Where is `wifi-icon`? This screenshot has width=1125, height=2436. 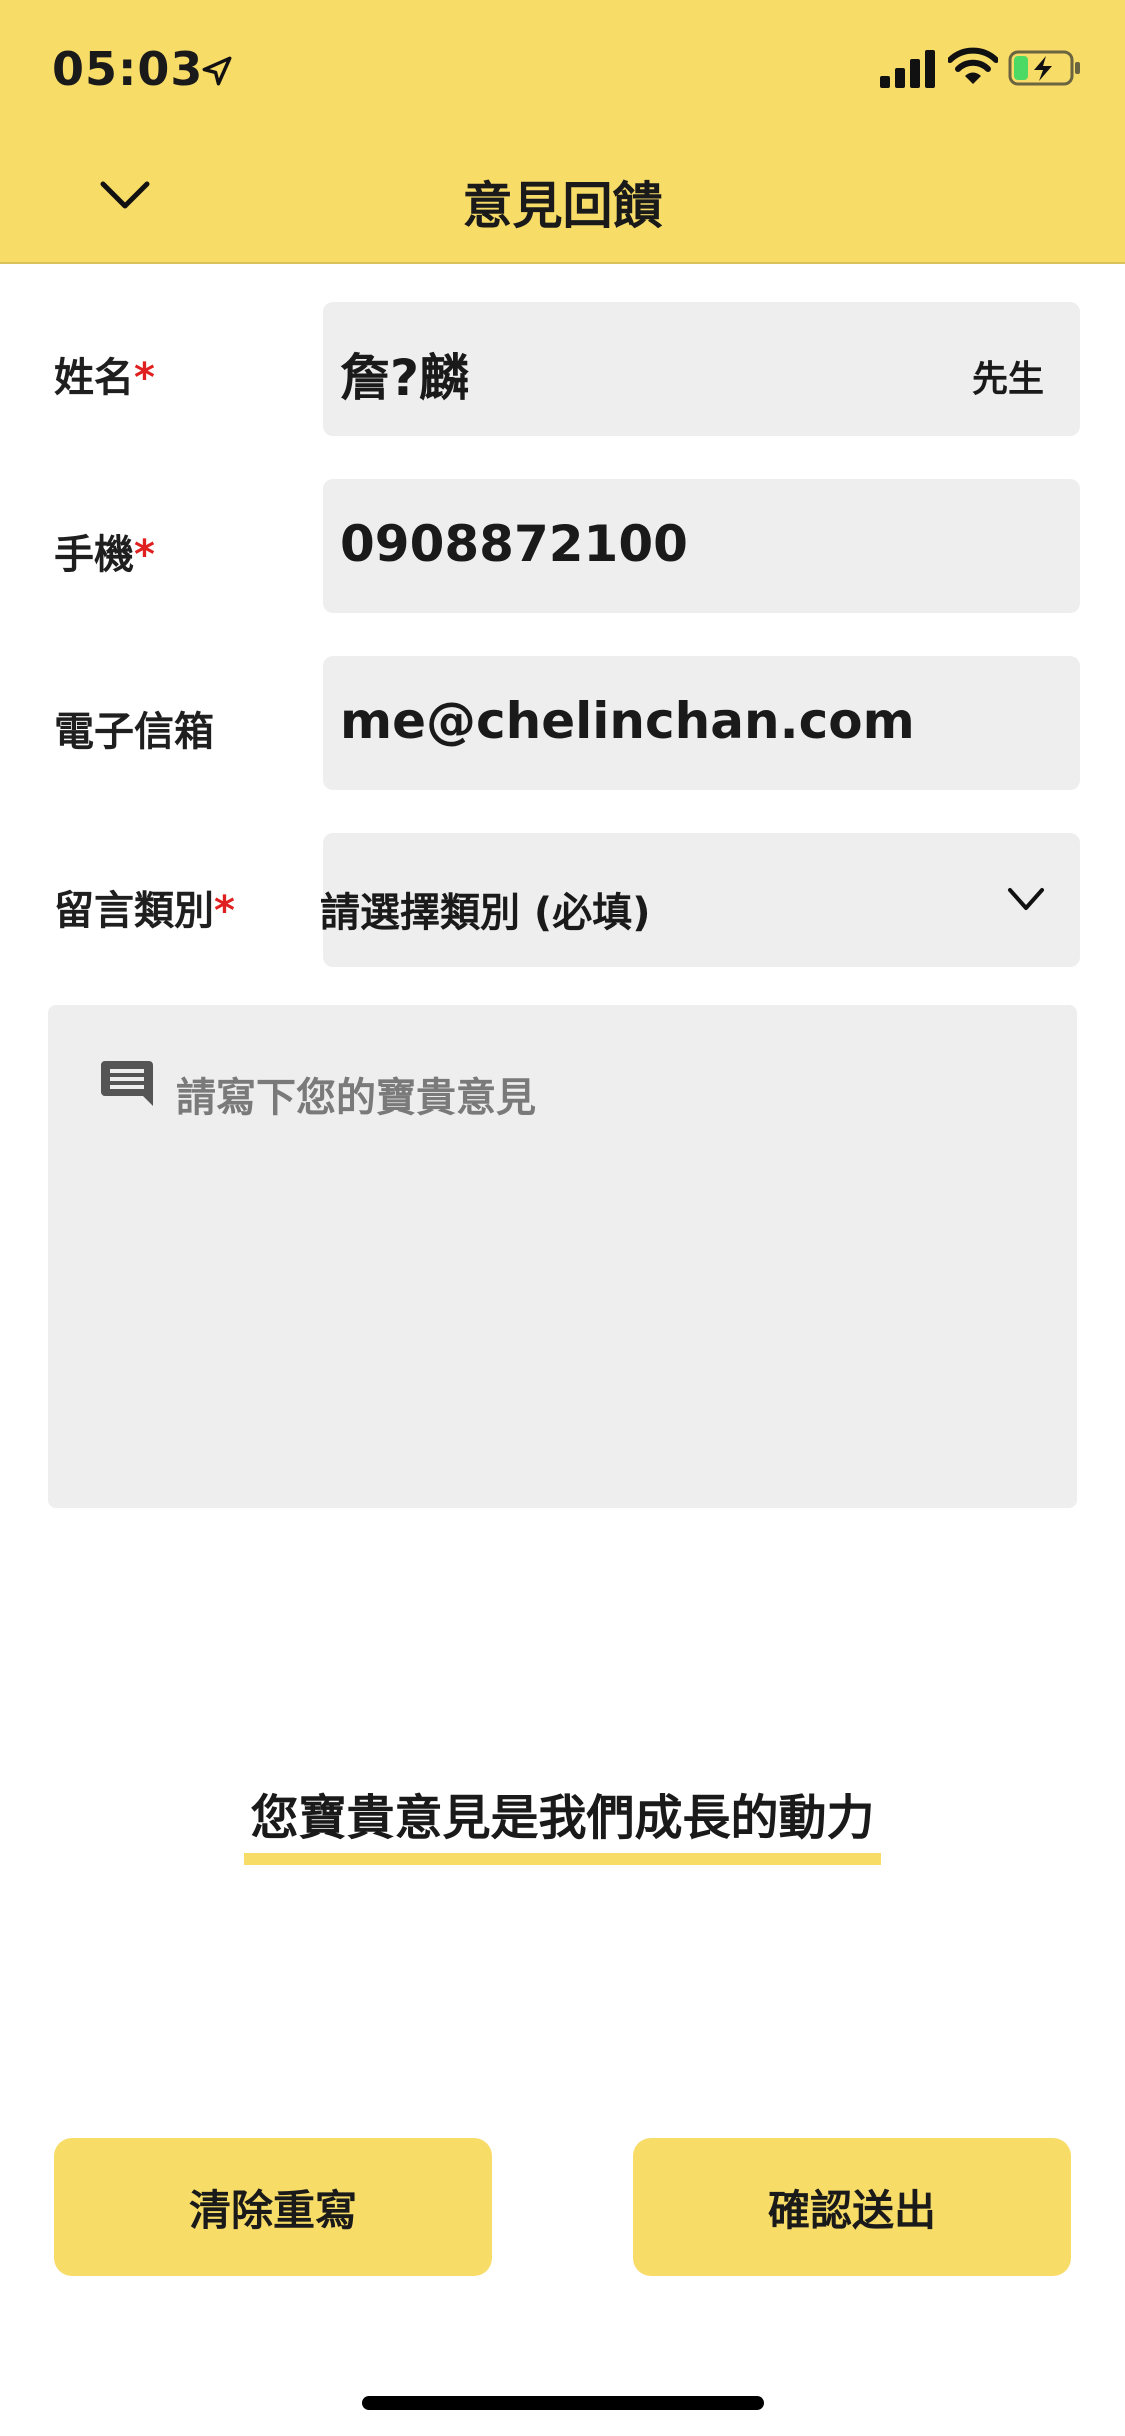 wifi-icon is located at coordinates (973, 65).